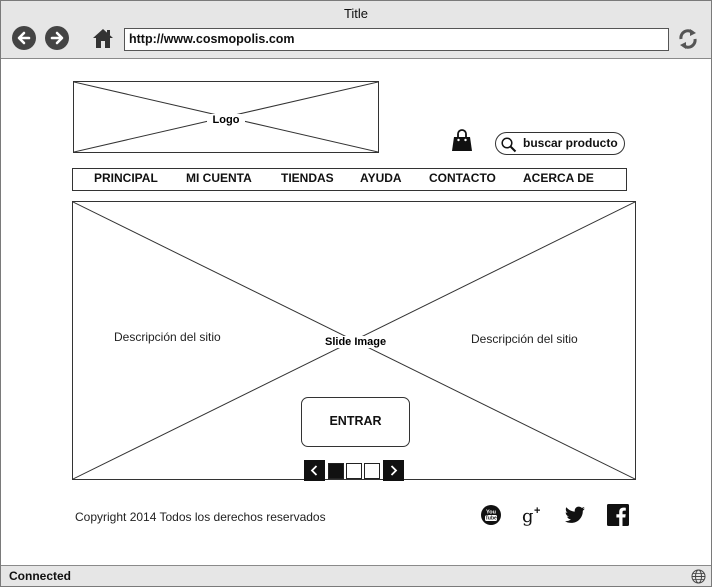 This screenshot has height=587, width=712. I want to click on menu-item-contacto: CONTACTO, so click(462, 178).